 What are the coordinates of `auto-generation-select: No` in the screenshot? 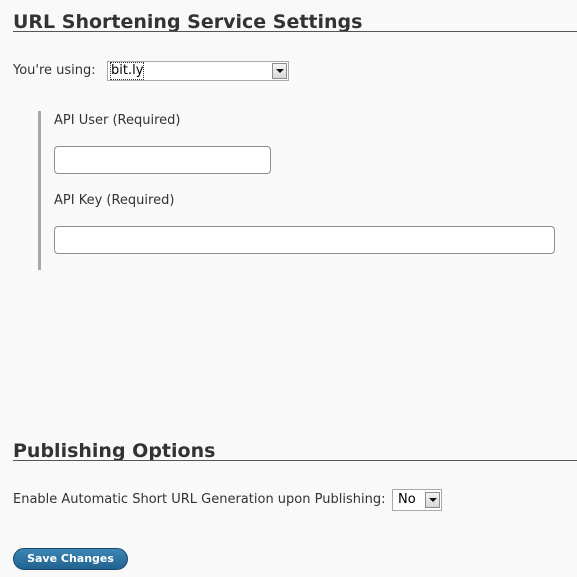 It's located at (417, 500).